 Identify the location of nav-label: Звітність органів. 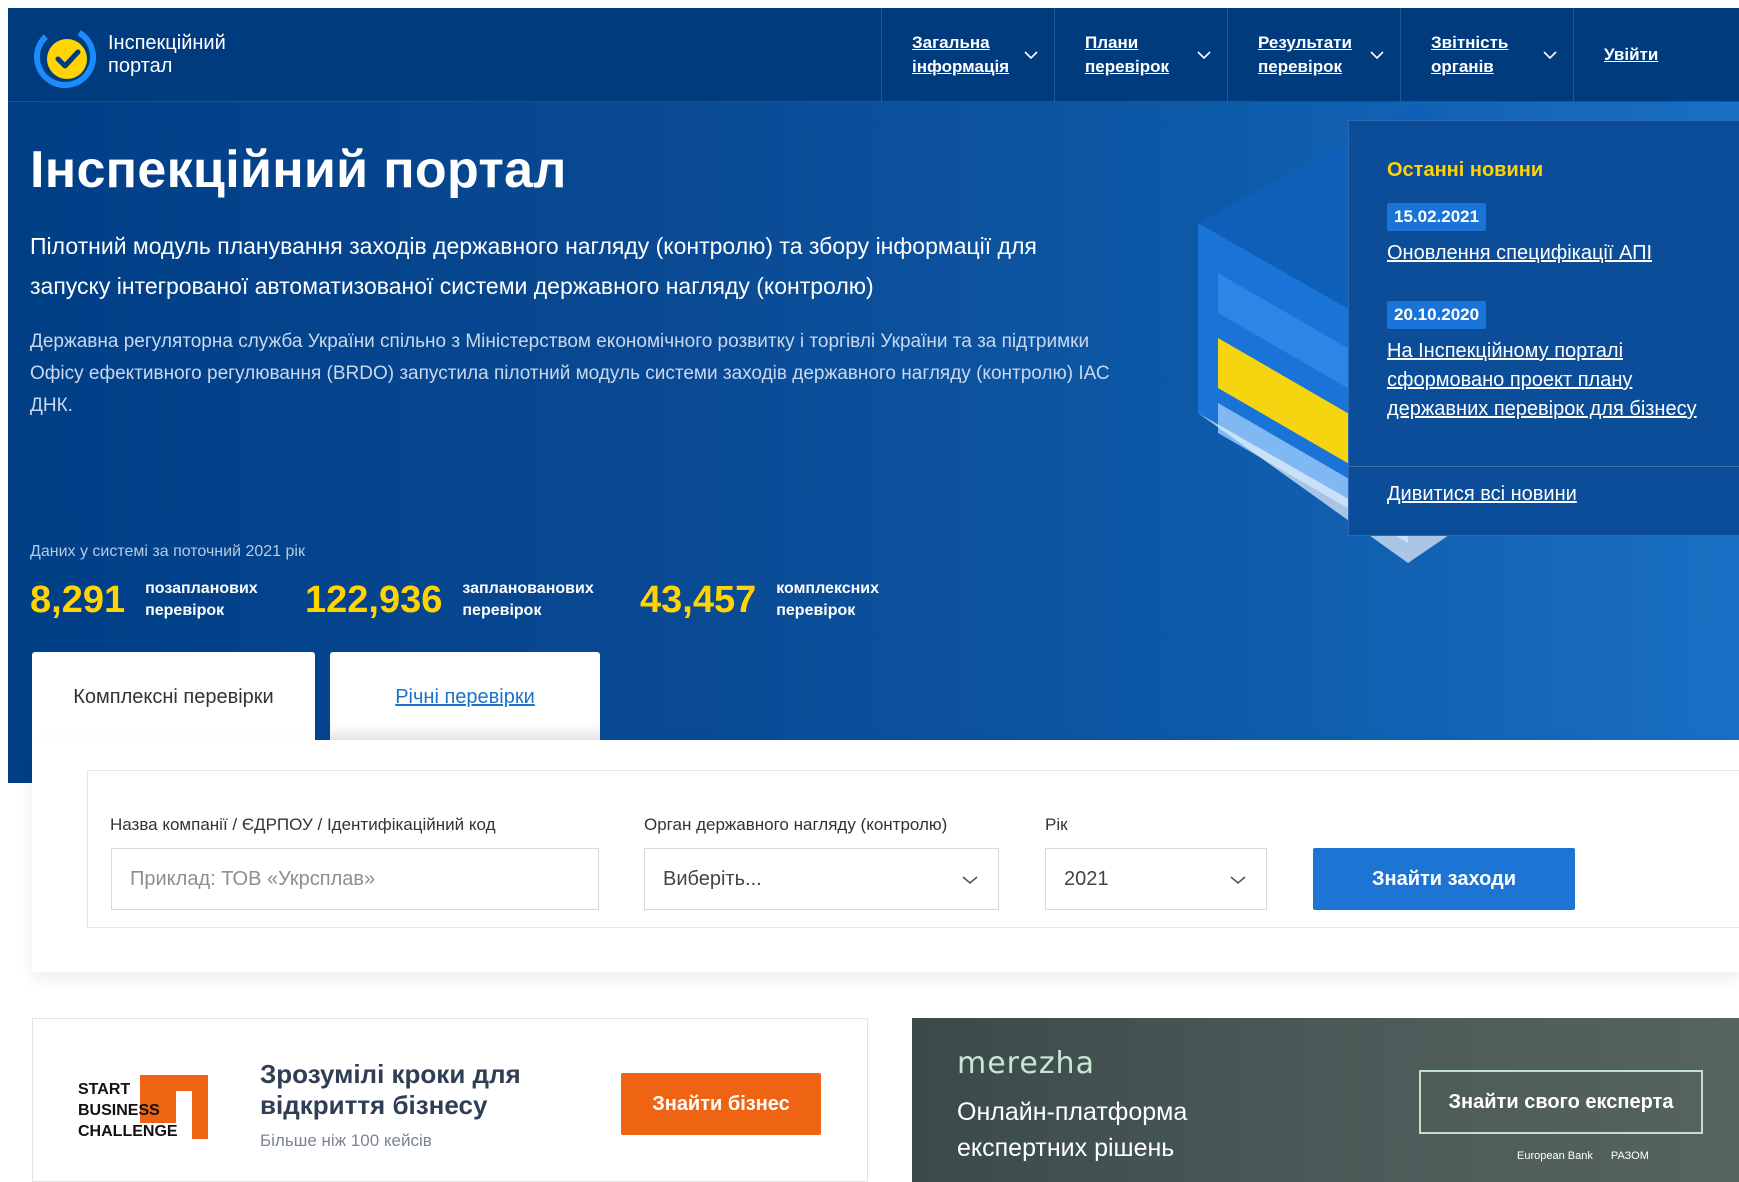
(1470, 54).